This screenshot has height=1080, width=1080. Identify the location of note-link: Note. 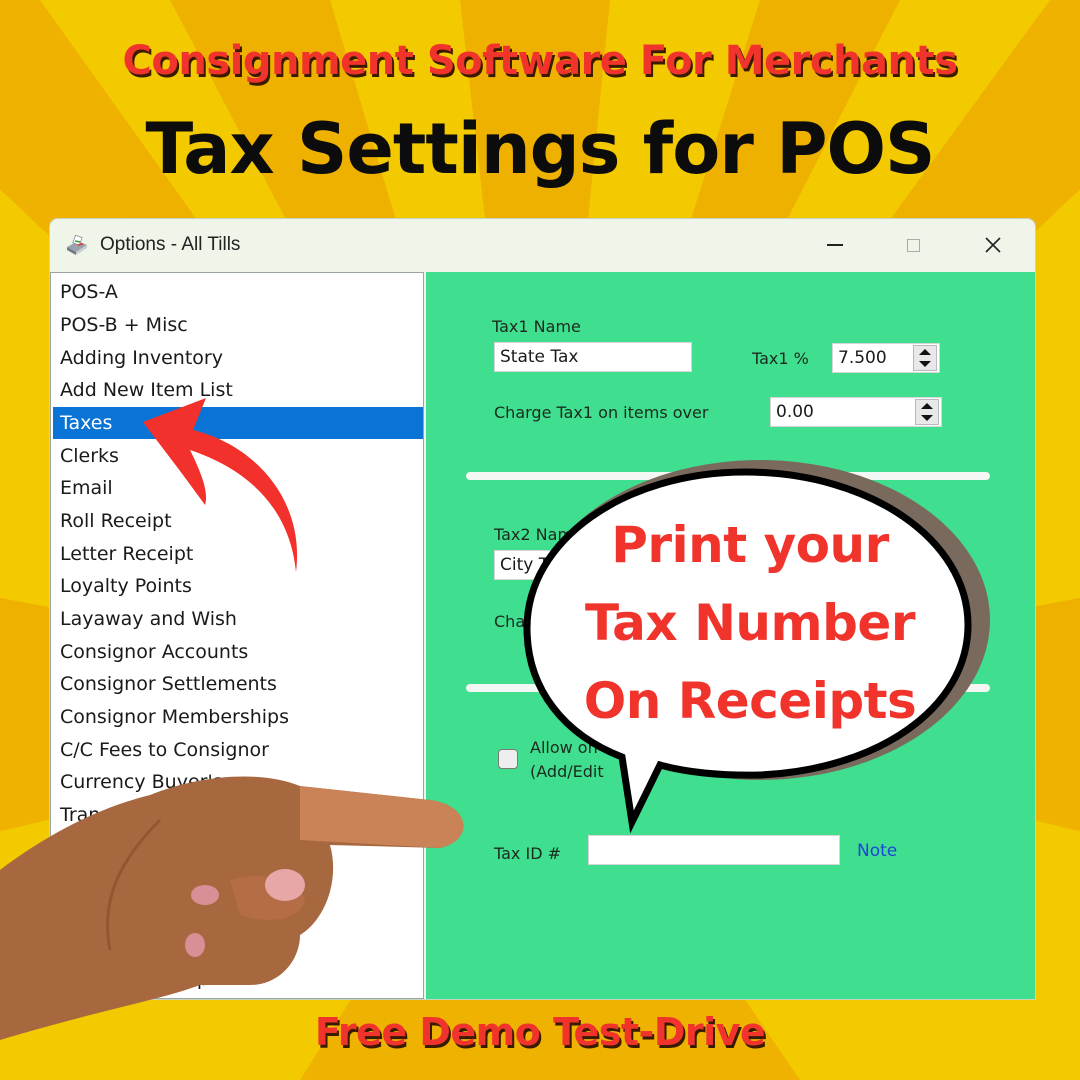
(877, 851).